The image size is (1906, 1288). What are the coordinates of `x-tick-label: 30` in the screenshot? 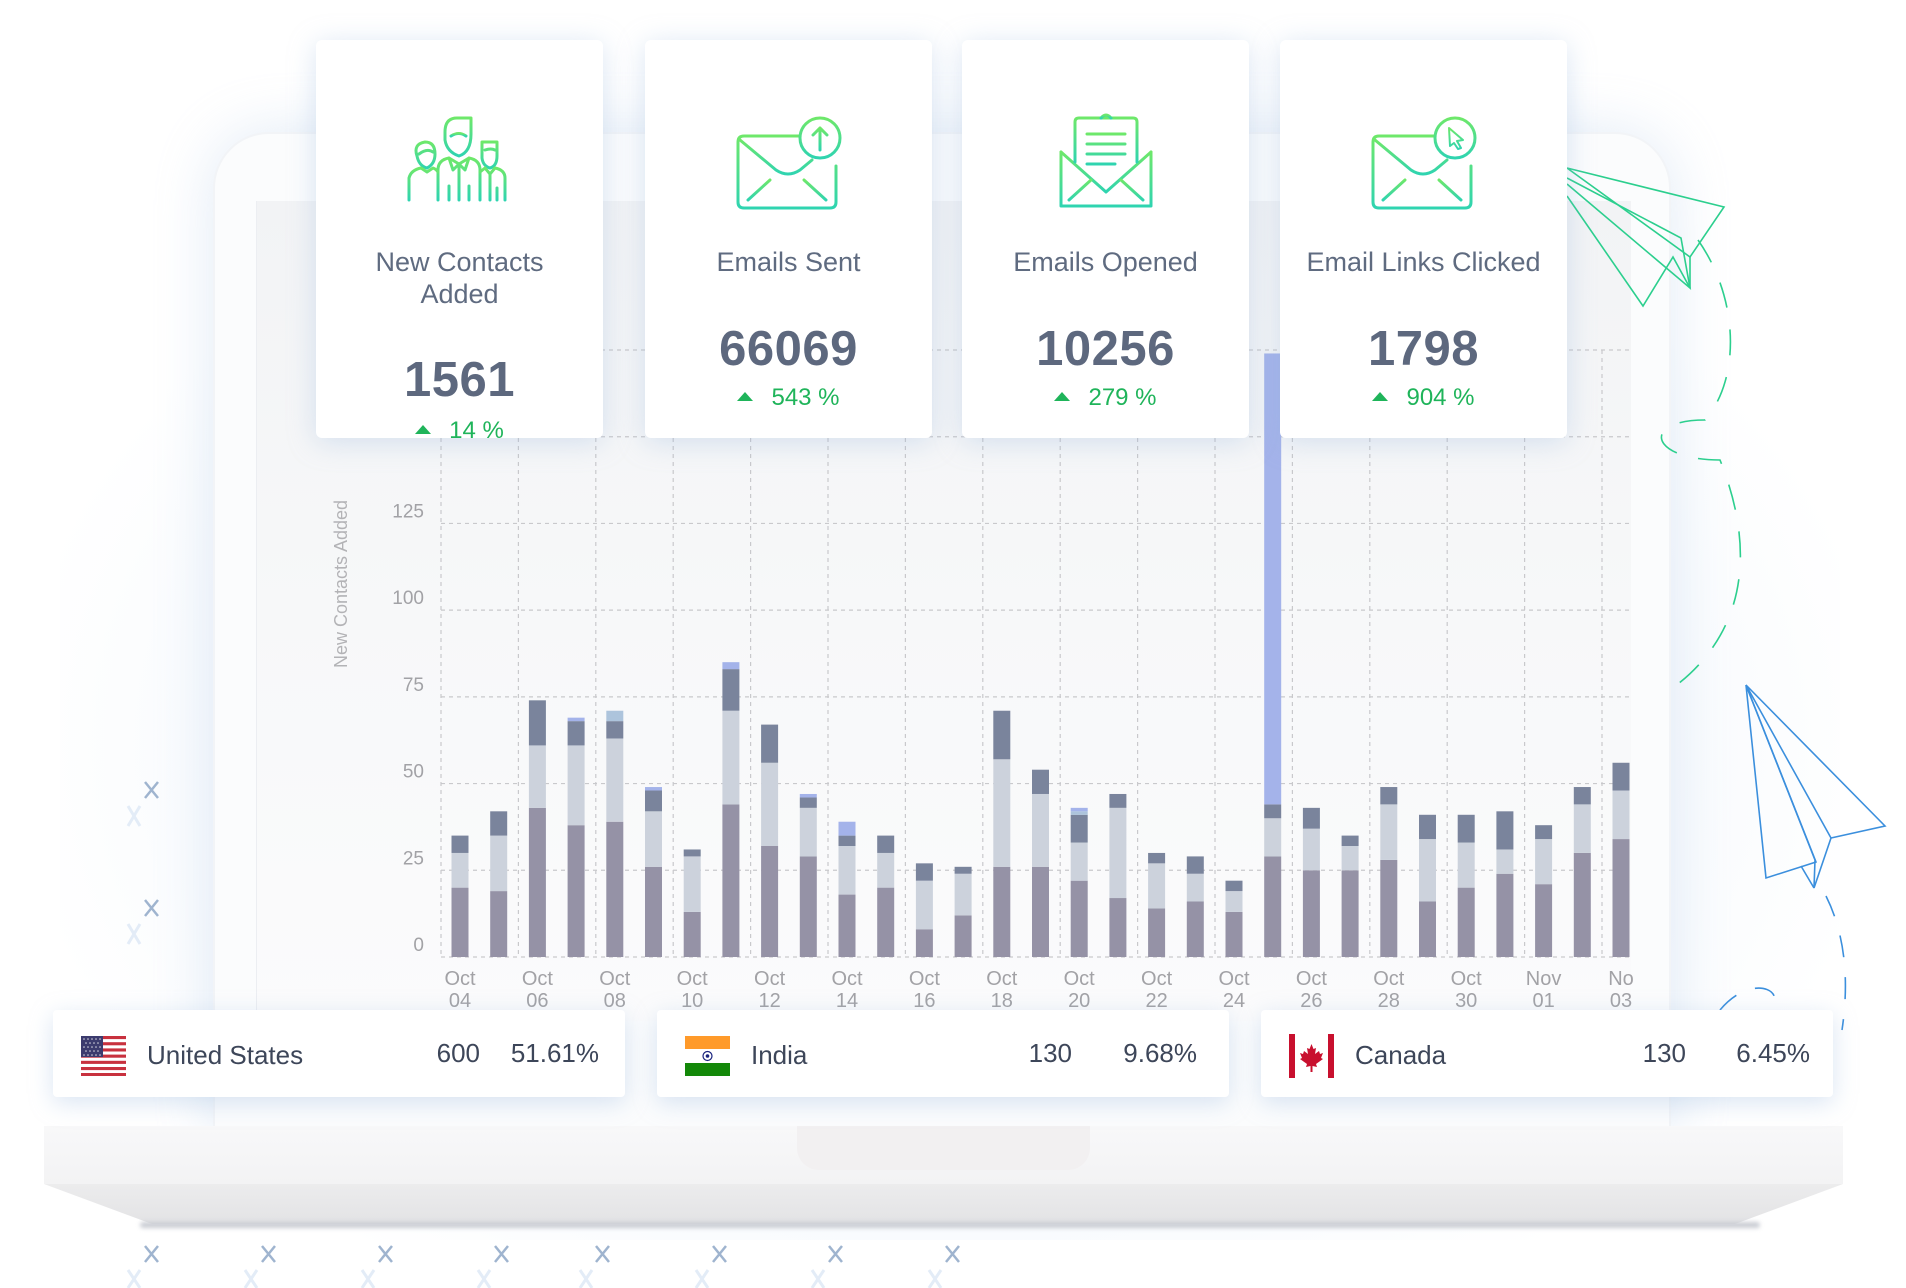 It's located at (1466, 1001).